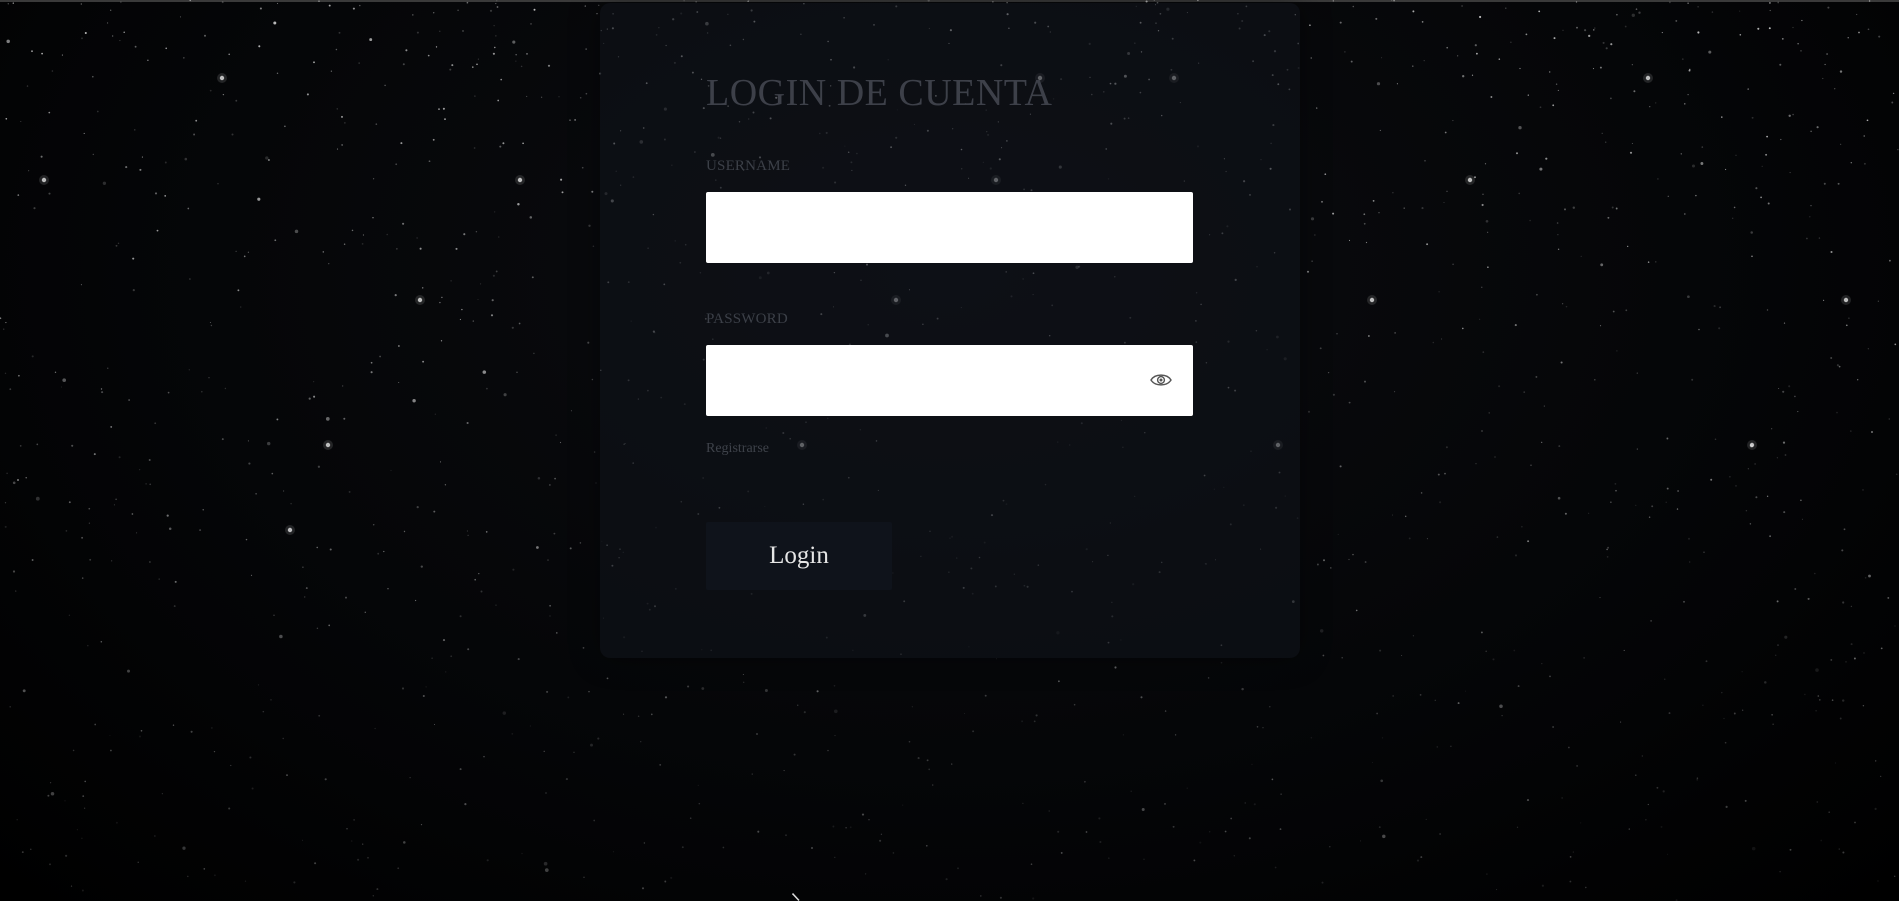 This screenshot has width=1899, height=901. I want to click on username-field, so click(949, 227).